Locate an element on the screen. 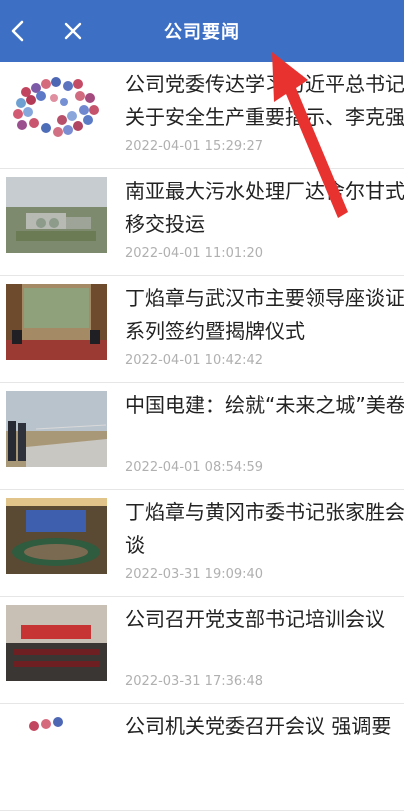 The image size is (404, 811). news-title: 丁焰章与黄冈市委书记张家胜会谈 is located at coordinates (264, 528).